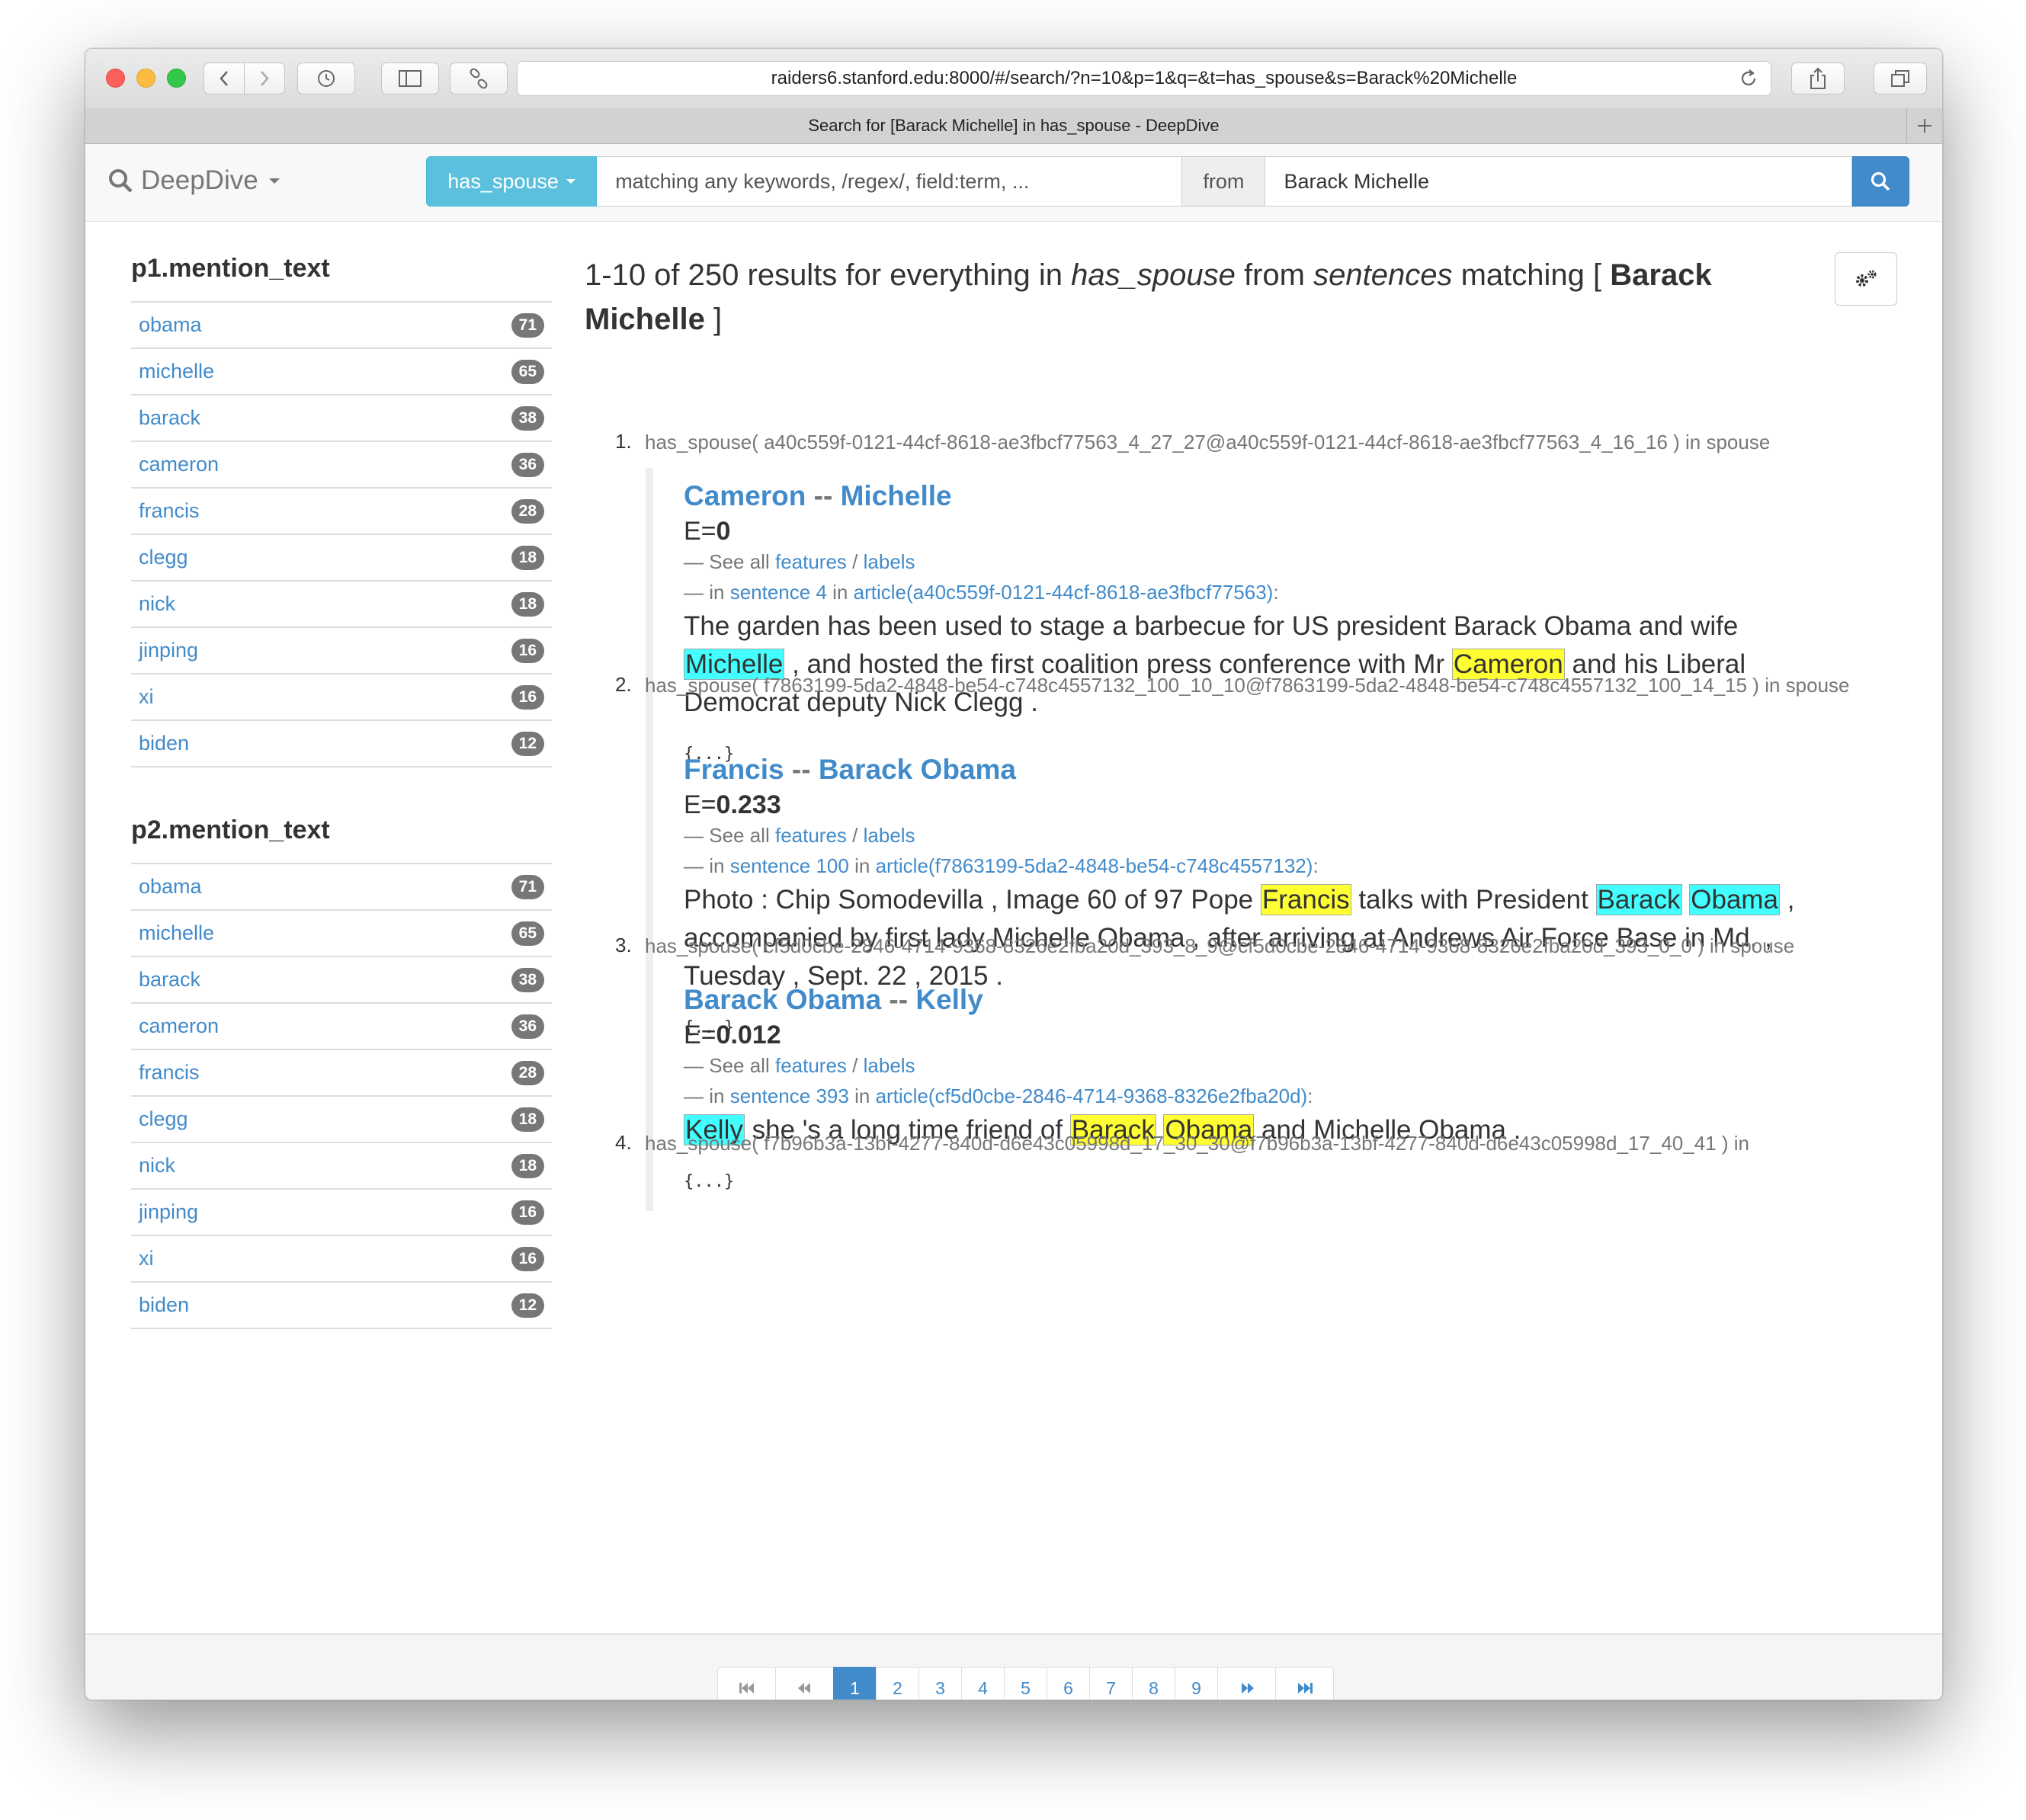  Describe the element at coordinates (734, 769) in the screenshot. I see `entity-1-link: Francis` at that location.